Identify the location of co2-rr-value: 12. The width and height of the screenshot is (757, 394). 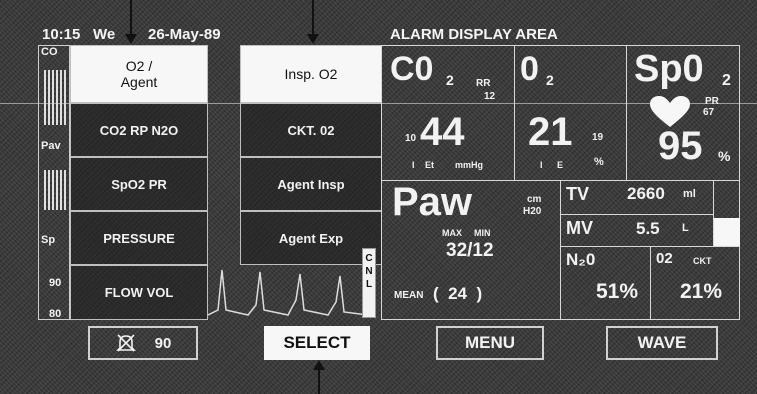
(490, 96).